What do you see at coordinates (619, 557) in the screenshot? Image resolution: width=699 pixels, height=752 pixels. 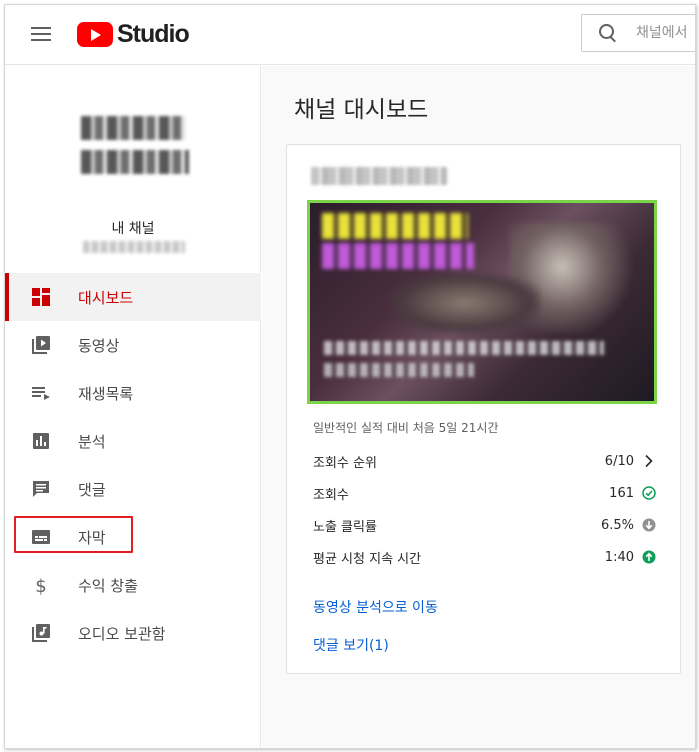 I see `metric-value: 1:40` at bounding box center [619, 557].